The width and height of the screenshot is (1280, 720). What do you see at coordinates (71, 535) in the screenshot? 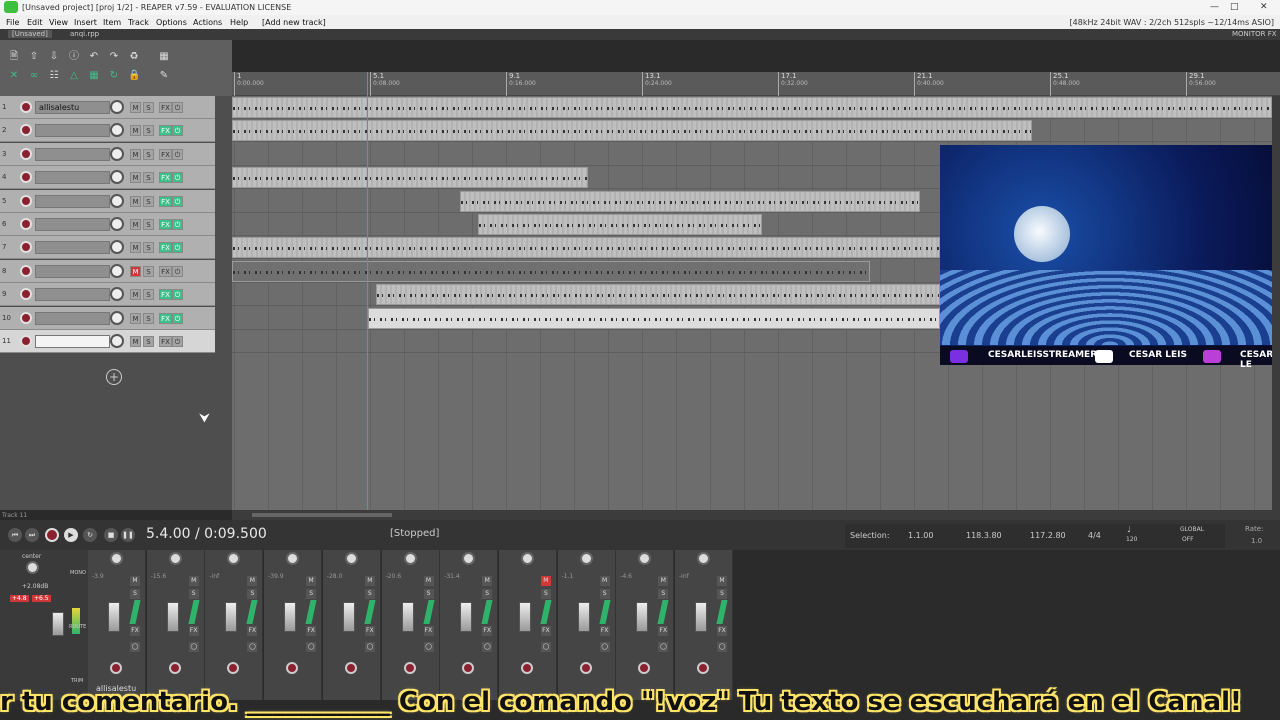
I see `play-icon: ▶` at bounding box center [71, 535].